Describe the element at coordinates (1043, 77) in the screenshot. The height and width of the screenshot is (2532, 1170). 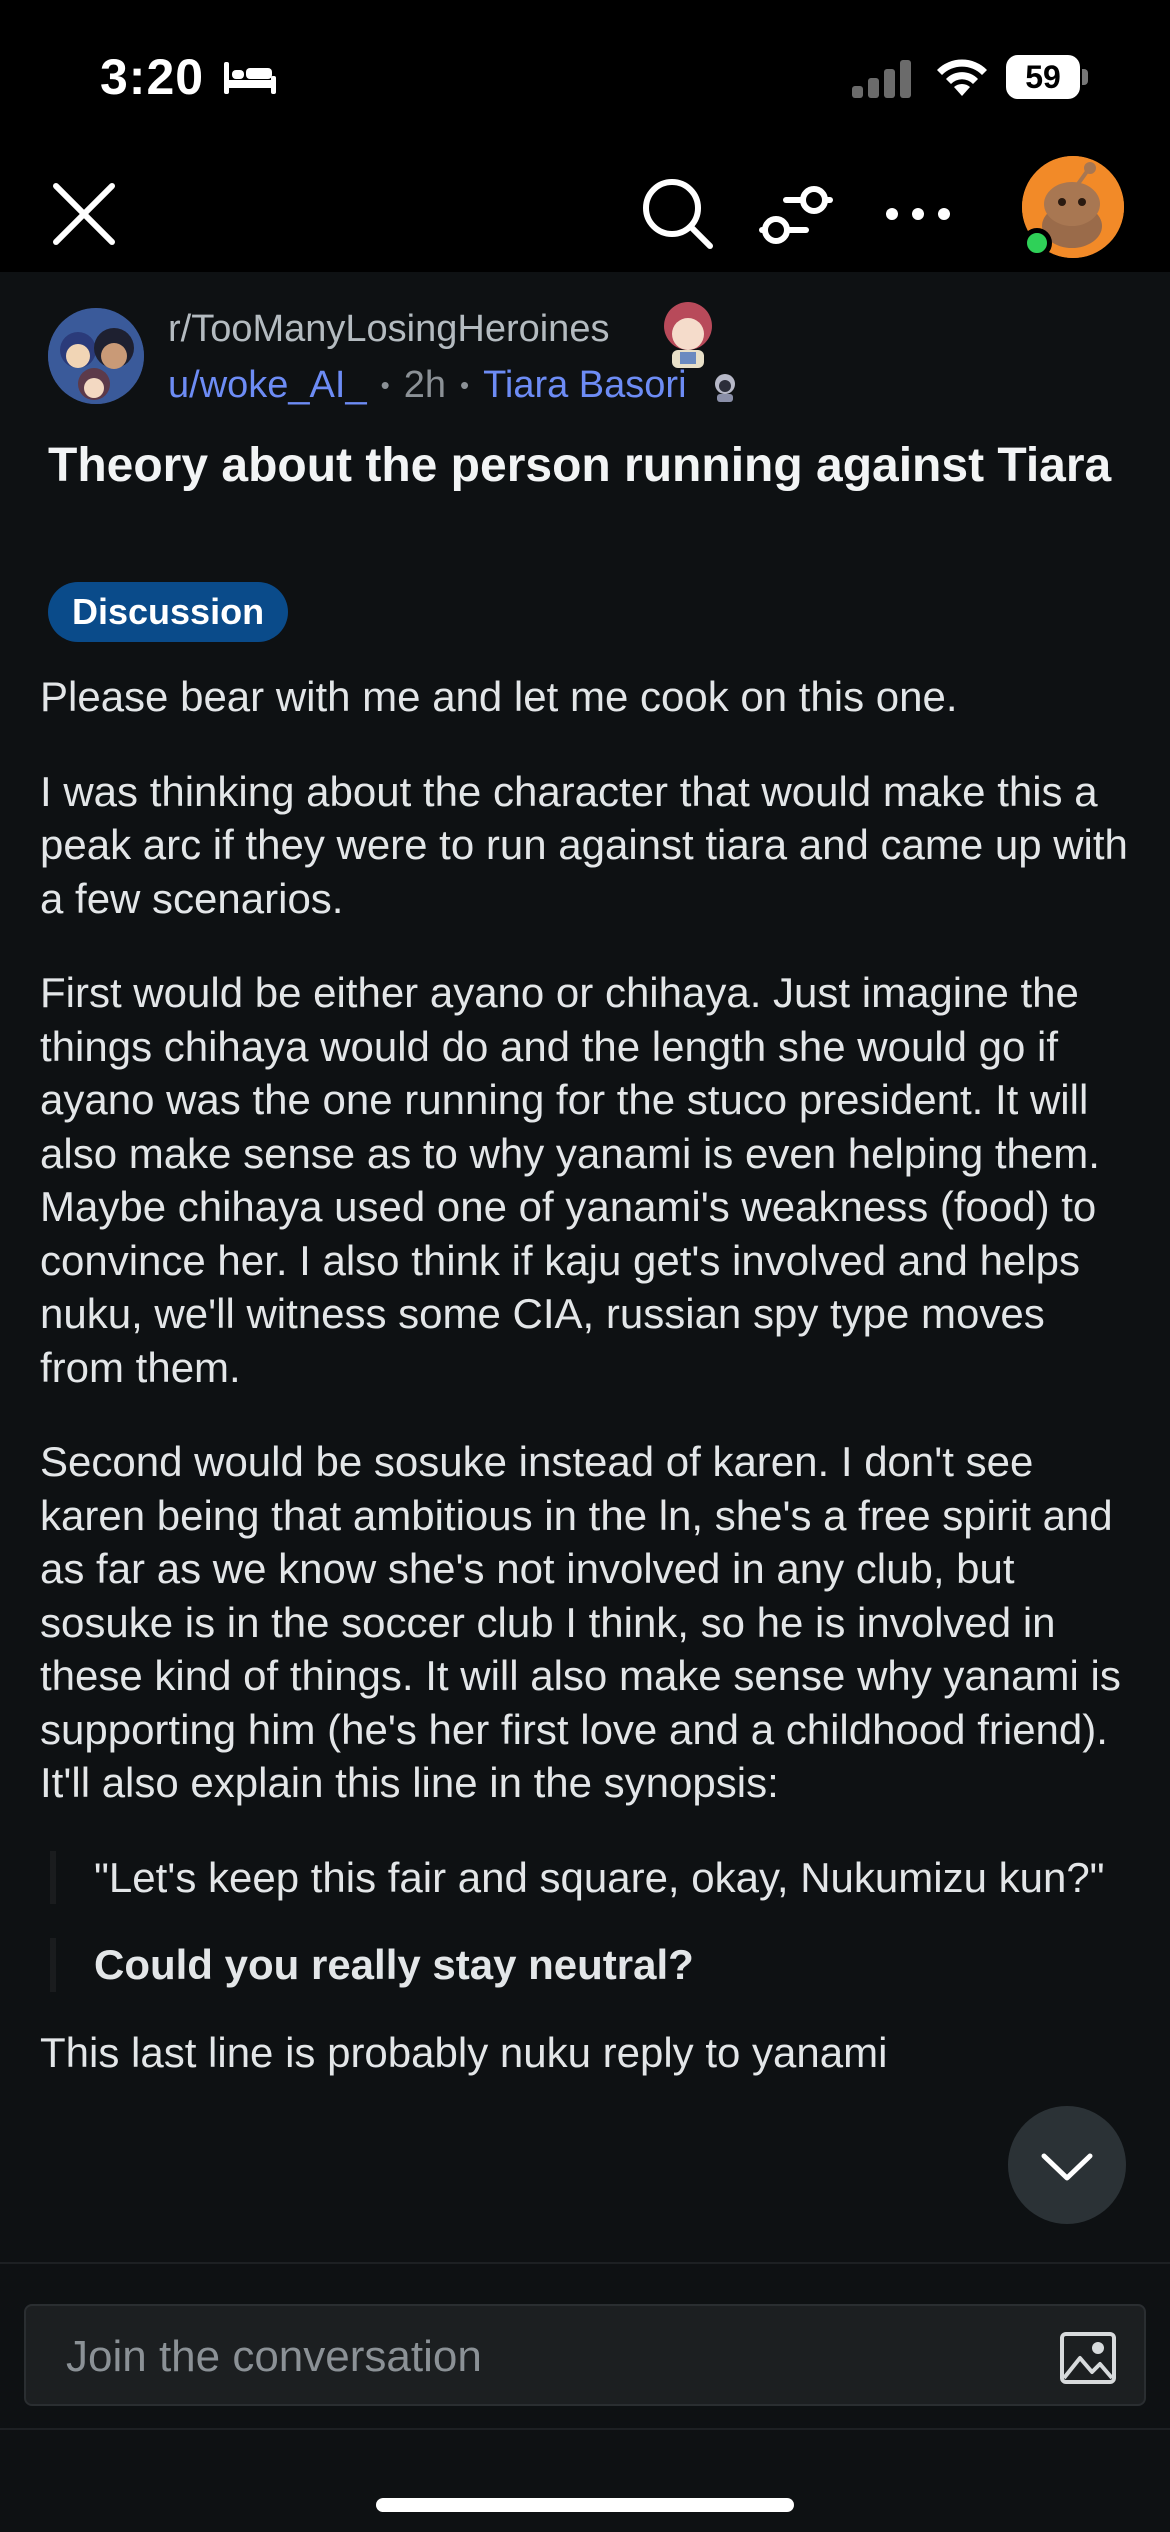
I see `battery-level: 59` at that location.